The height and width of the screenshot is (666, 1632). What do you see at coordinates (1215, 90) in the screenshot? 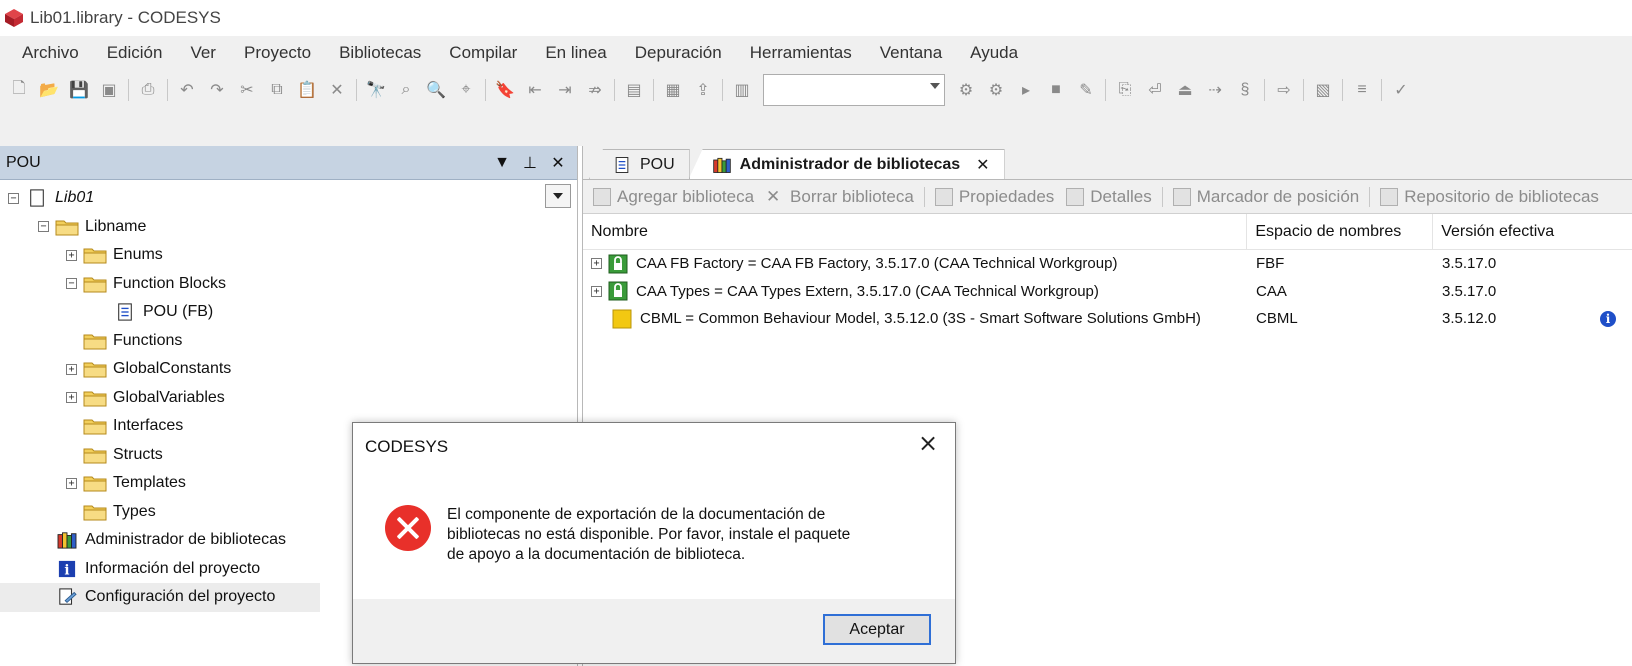
I see `run-to-cursor-icon: ⇢` at bounding box center [1215, 90].